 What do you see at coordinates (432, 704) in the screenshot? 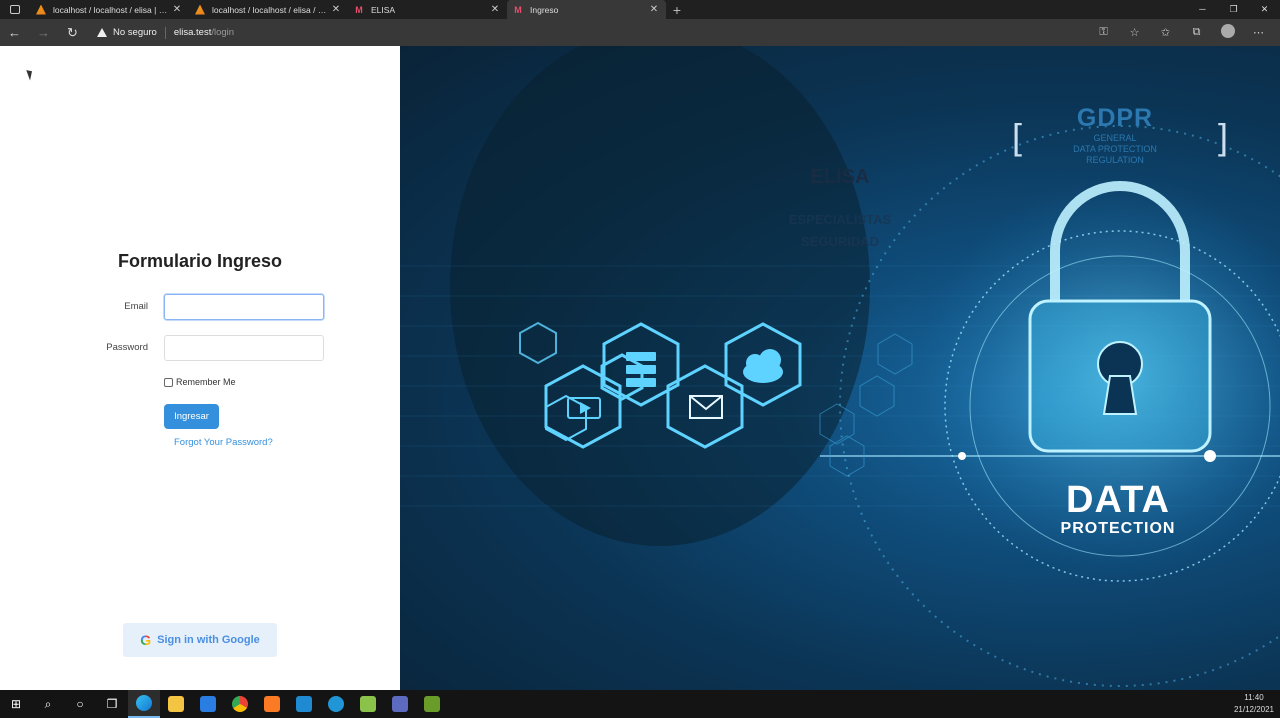
I see `git-icon` at bounding box center [432, 704].